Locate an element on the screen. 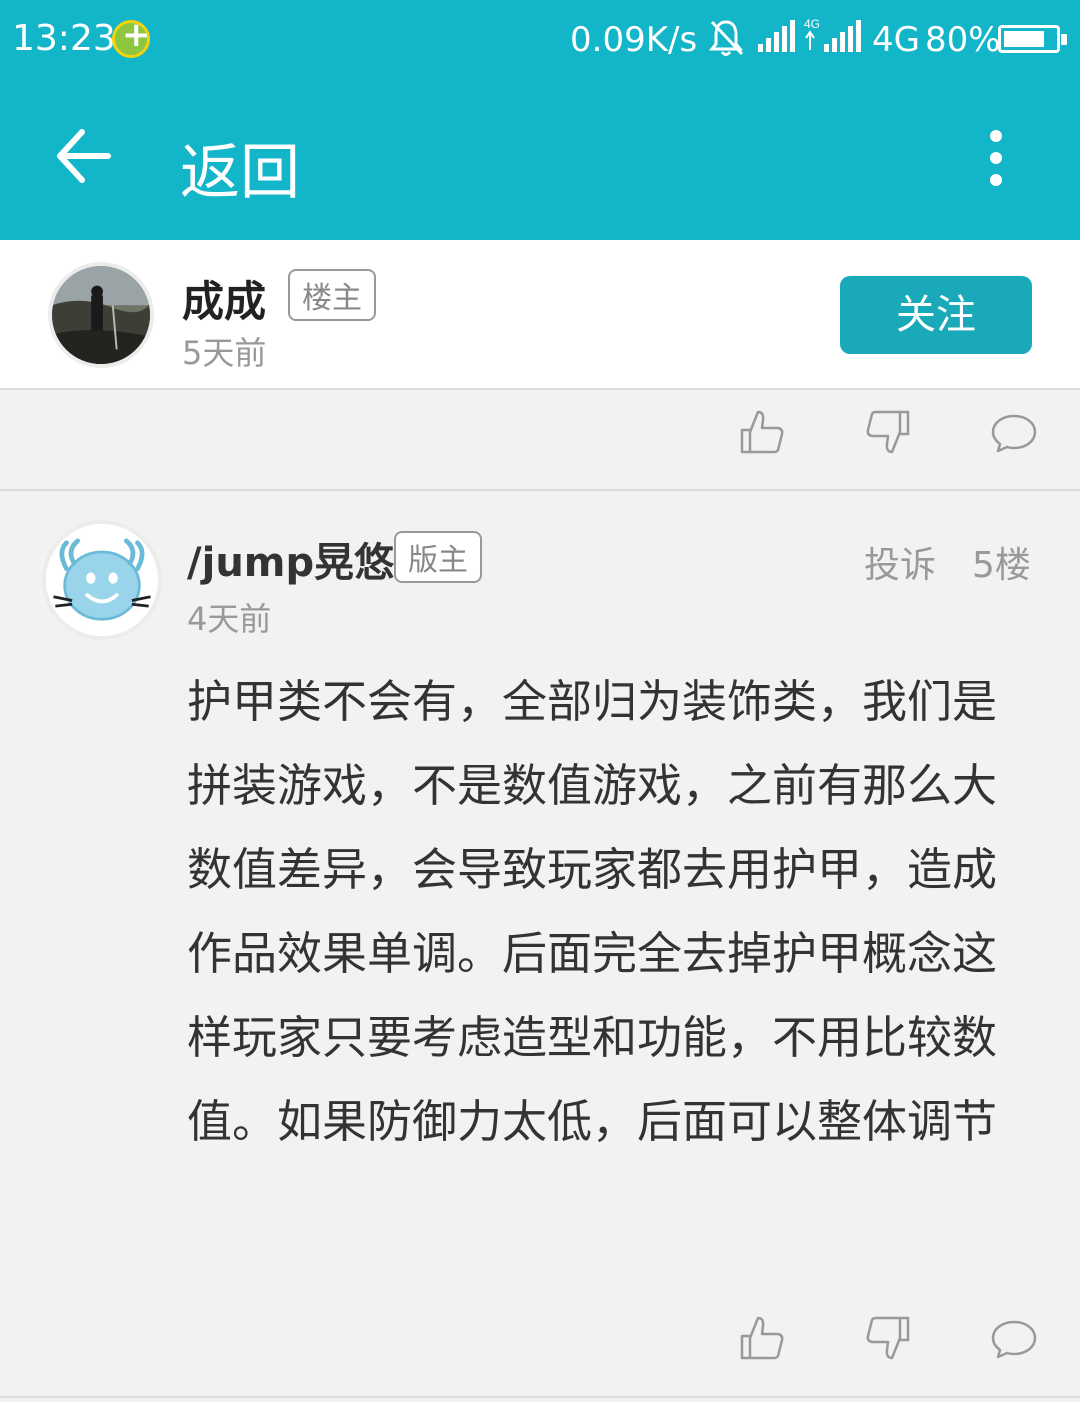  bell-off-icon is located at coordinates (726, 38).